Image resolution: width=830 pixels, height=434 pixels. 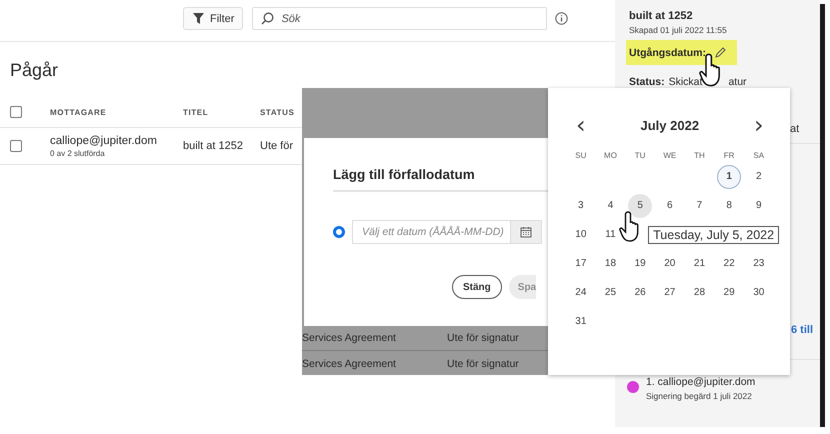 What do you see at coordinates (277, 146) in the screenshot?
I see `table-cell-text: Ute för` at bounding box center [277, 146].